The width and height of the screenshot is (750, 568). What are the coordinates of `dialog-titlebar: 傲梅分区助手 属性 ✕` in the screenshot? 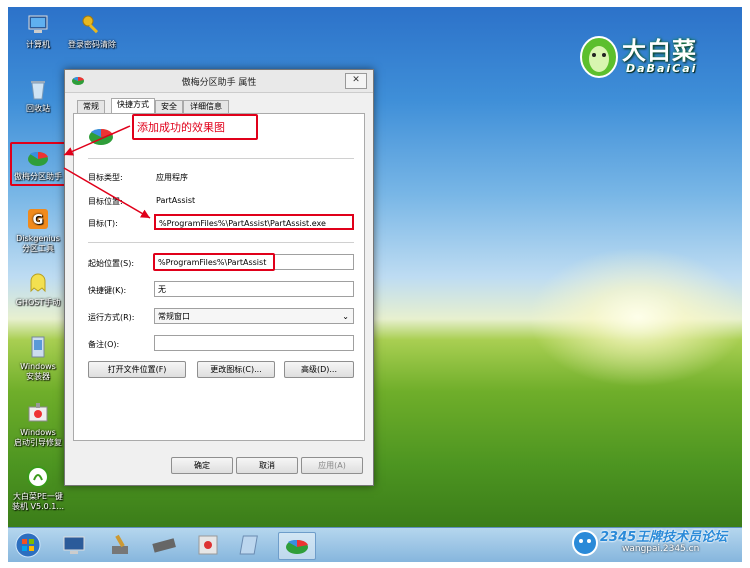 It's located at (219, 81).